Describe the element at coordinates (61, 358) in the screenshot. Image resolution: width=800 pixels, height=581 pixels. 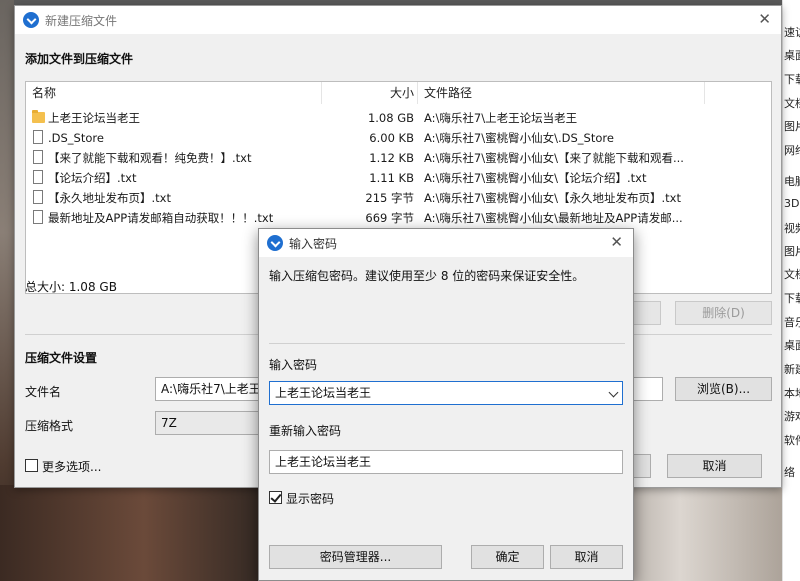
I see `archive-settings-heading: 压缩文件设置` at that location.